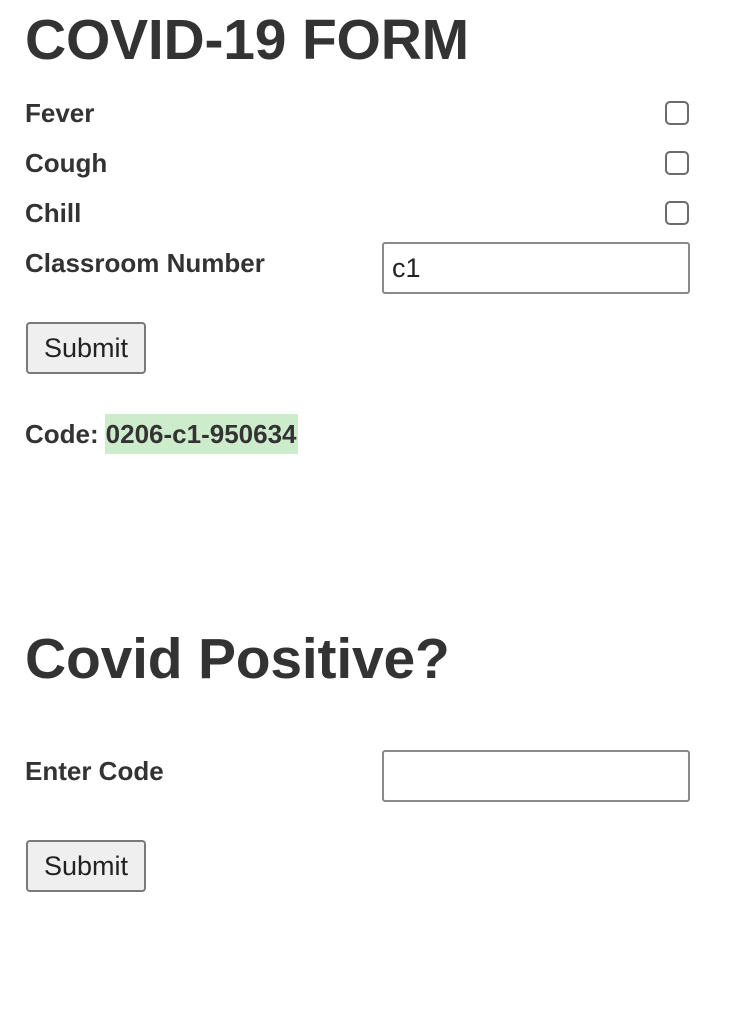 Image resolution: width=732 pixels, height=1014 pixels. I want to click on generated-code: Code: 0206-c1-950634, so click(161, 434).